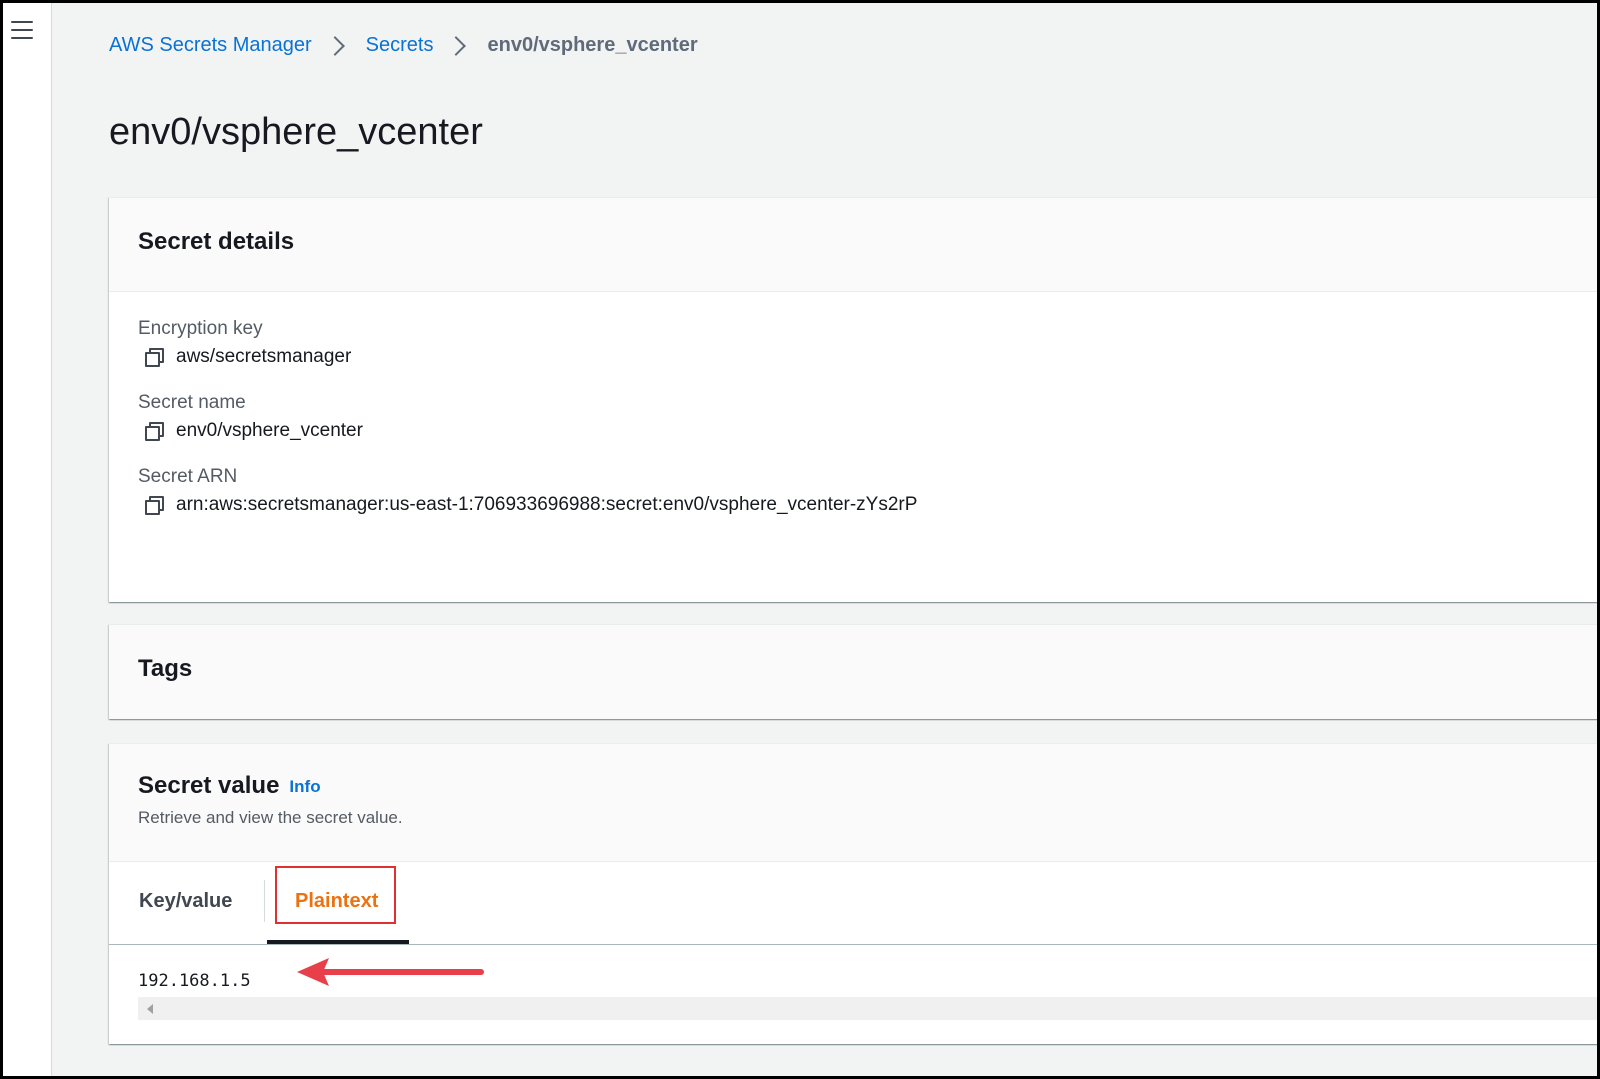 The image size is (1600, 1079). What do you see at coordinates (335, 895) in the screenshot?
I see `annotation-highlight-box` at bounding box center [335, 895].